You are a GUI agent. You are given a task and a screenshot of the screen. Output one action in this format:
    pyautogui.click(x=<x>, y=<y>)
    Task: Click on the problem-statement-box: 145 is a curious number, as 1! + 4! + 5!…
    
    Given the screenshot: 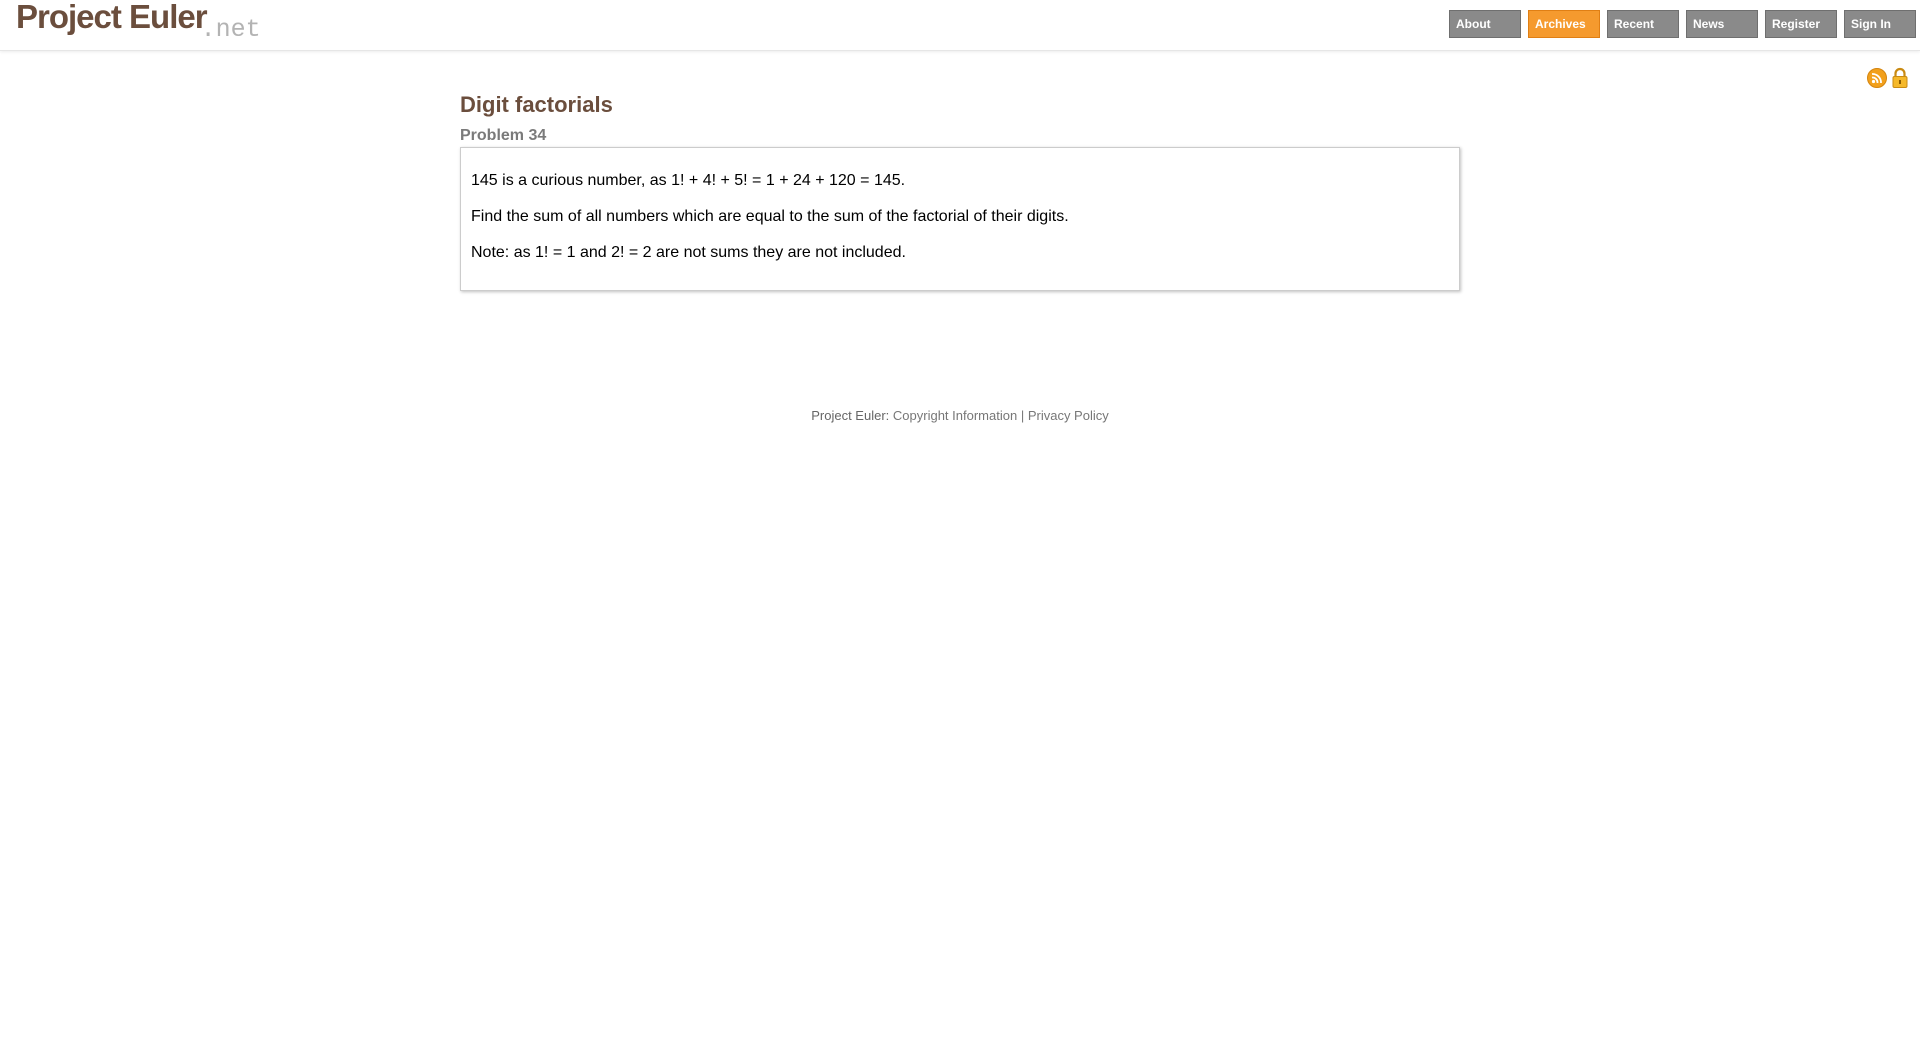 What is the action you would take?
    pyautogui.click(x=960, y=219)
    